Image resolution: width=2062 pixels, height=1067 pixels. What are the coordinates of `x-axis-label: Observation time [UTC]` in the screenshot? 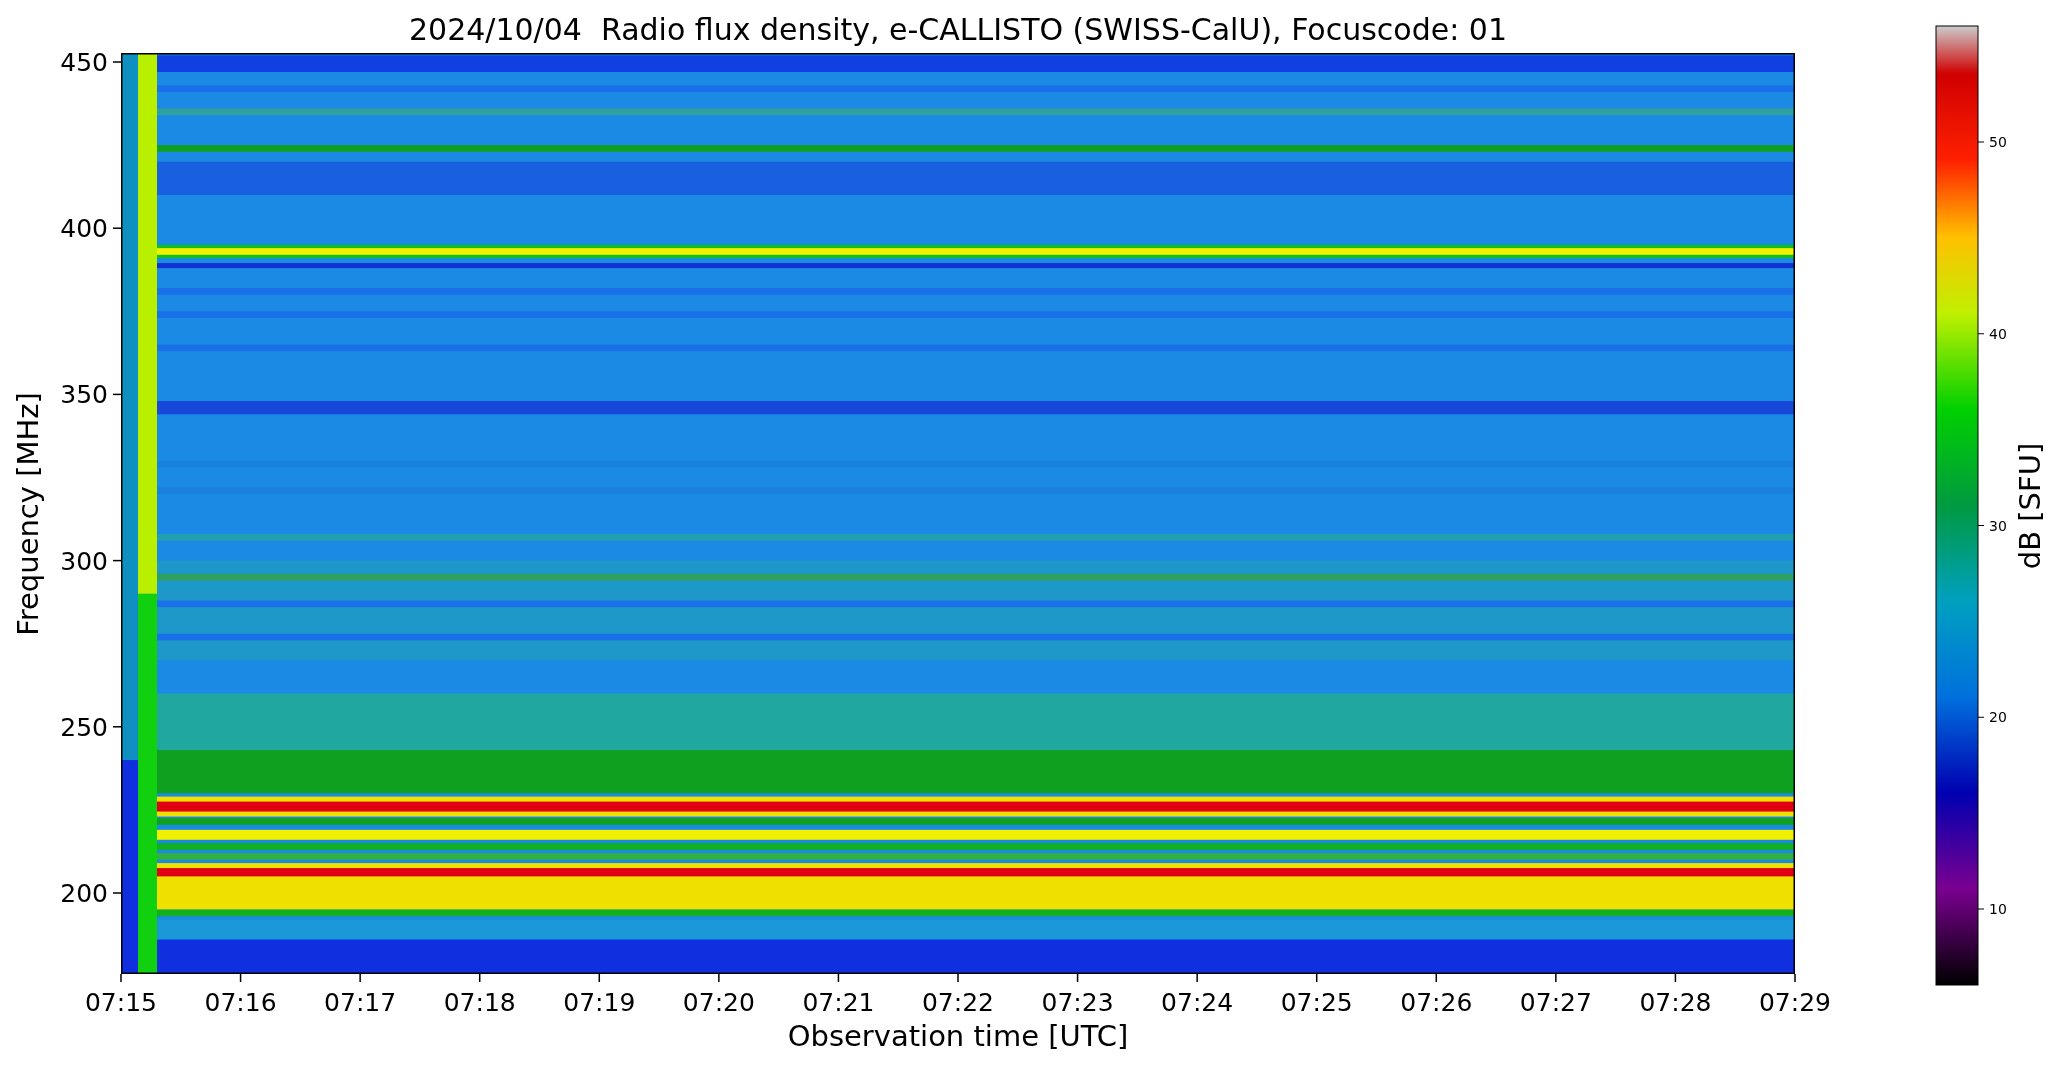 It's located at (958, 1036).